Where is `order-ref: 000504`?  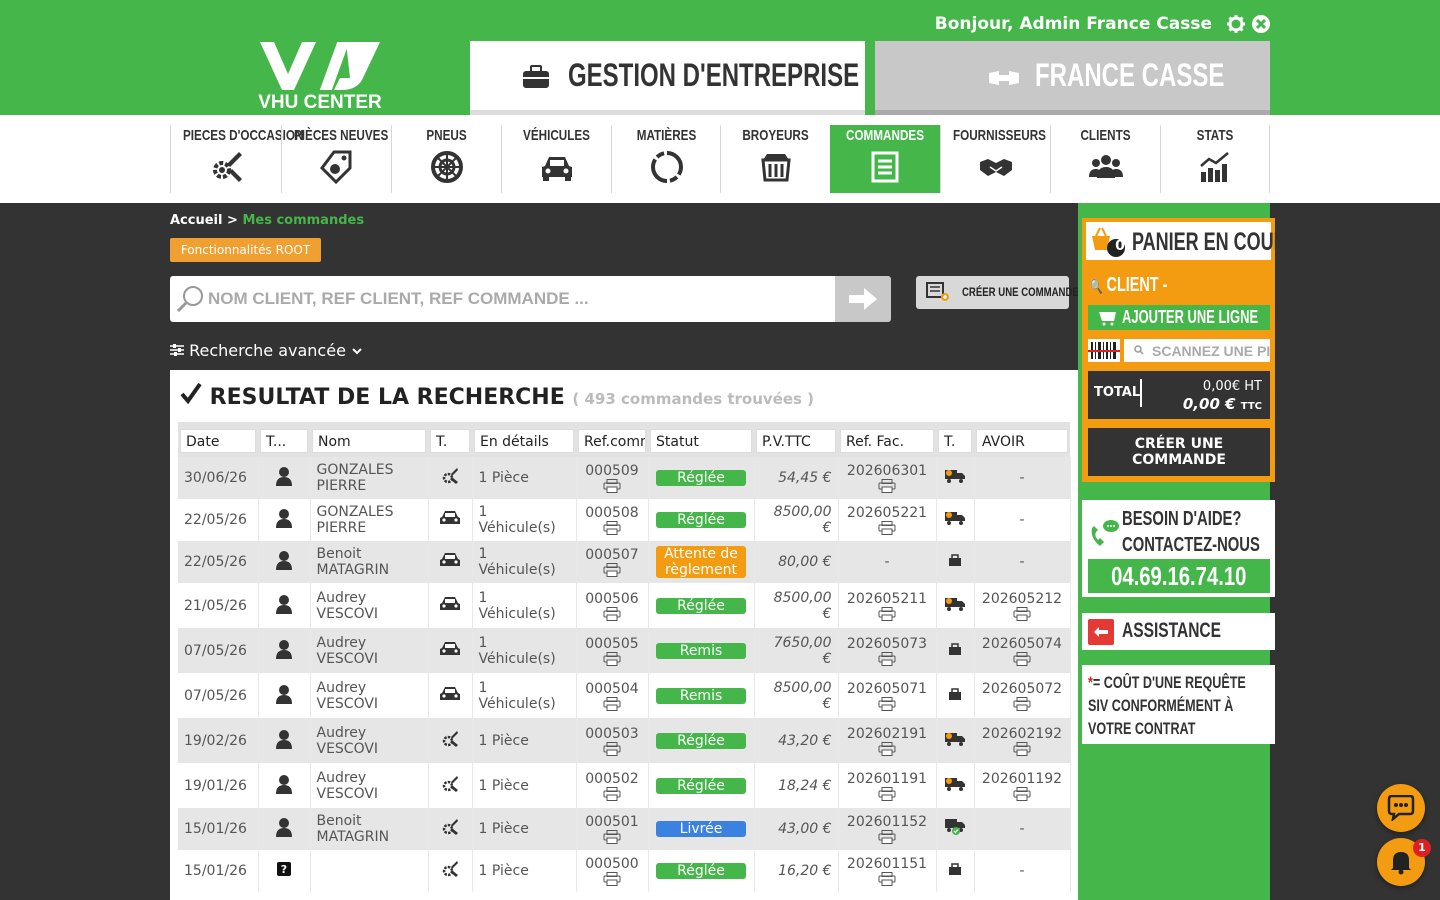 order-ref: 000504 is located at coordinates (612, 695).